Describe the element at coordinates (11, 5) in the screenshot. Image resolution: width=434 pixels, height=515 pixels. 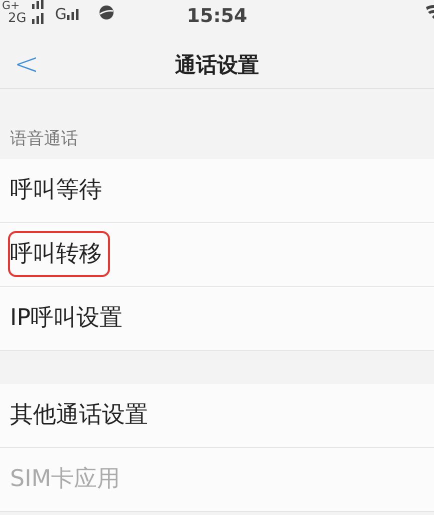
I see `network-label: G+` at that location.